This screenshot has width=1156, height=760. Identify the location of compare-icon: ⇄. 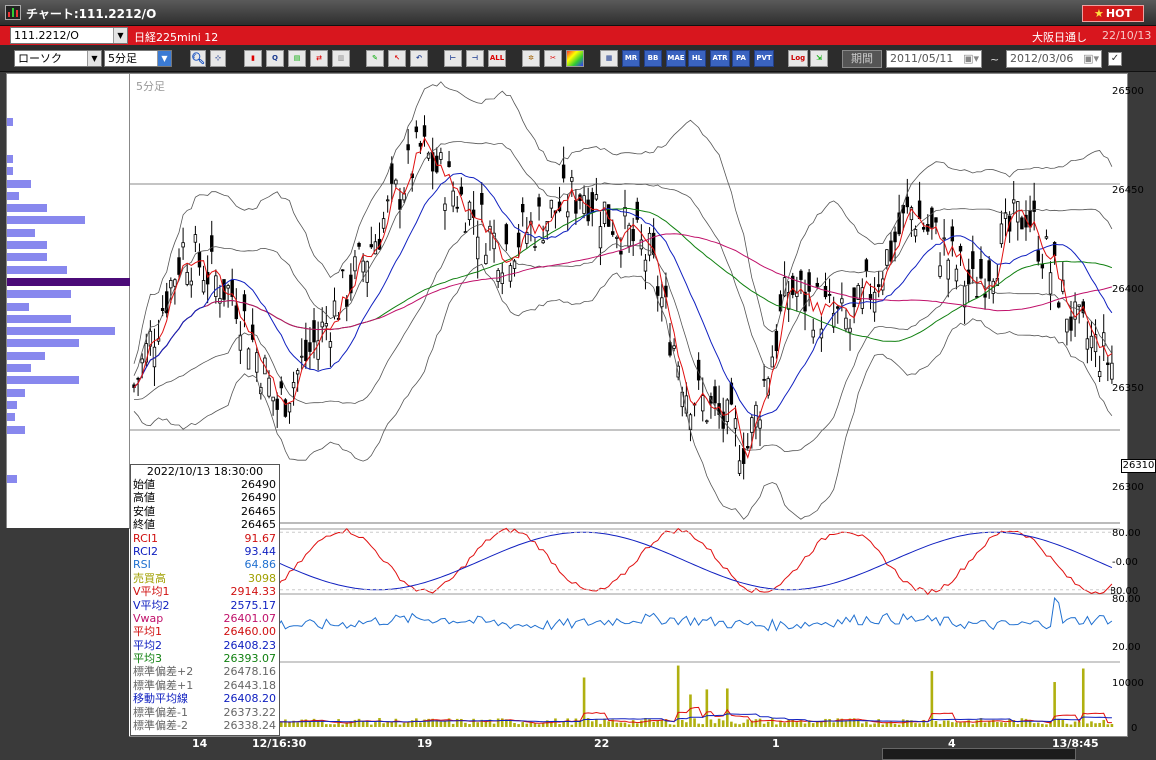
(319, 58).